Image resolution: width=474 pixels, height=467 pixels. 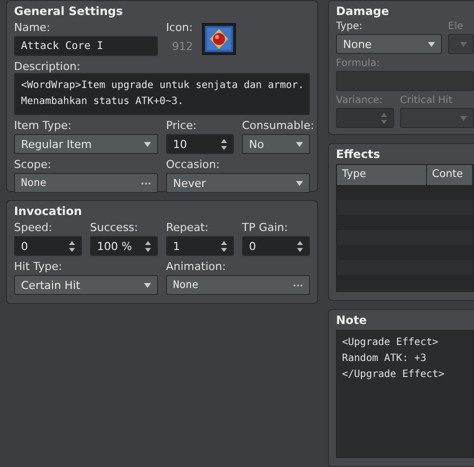 What do you see at coordinates (265, 227) in the screenshot?
I see `field-label: TP Gain:` at bounding box center [265, 227].